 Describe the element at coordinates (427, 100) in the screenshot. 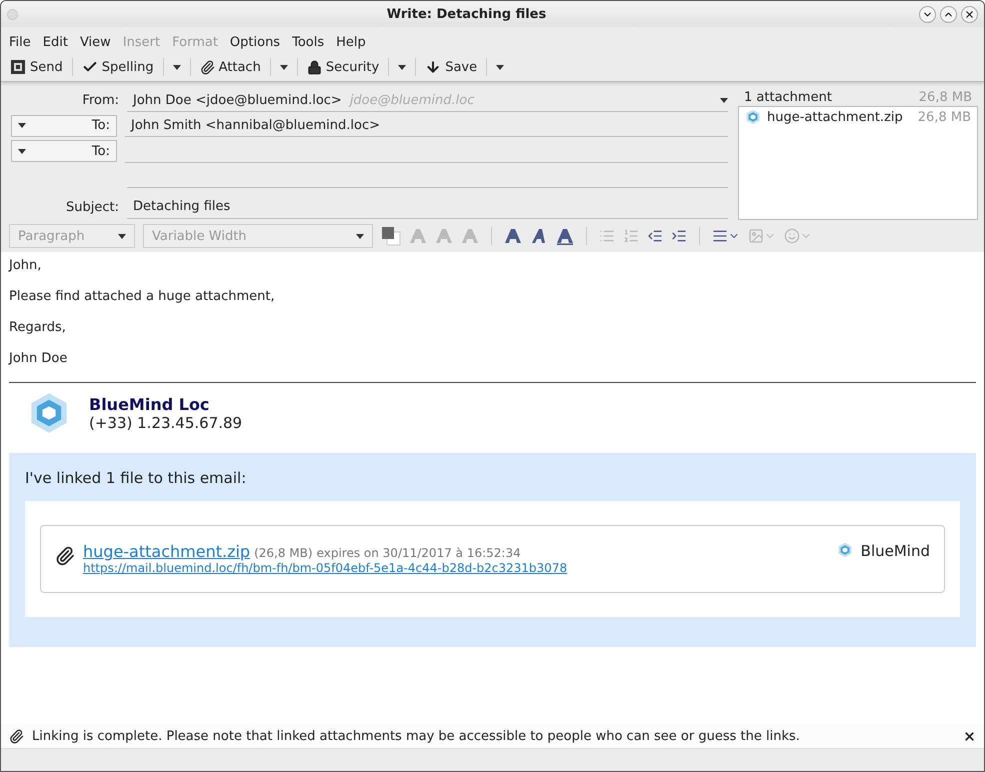

I see `from-field: John Doe <jdoe@bluemind.loc> jdoe@bluemind.loc` at that location.